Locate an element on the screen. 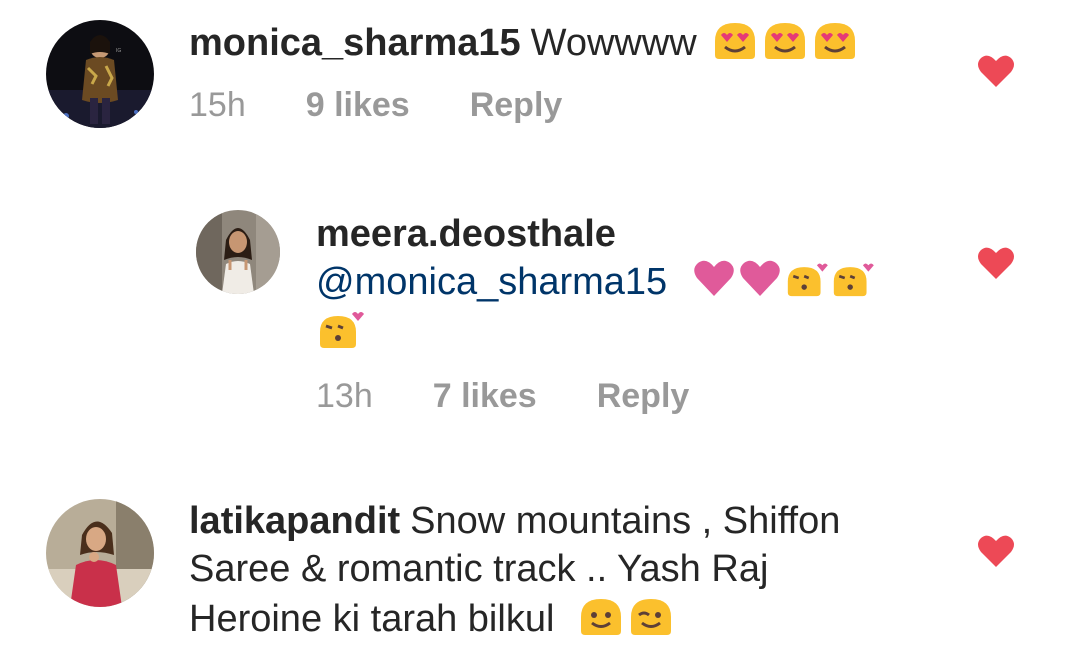 The image size is (1080, 654). comment-meta-meera: 13h 7 likes Reply is located at coordinates (502, 396).